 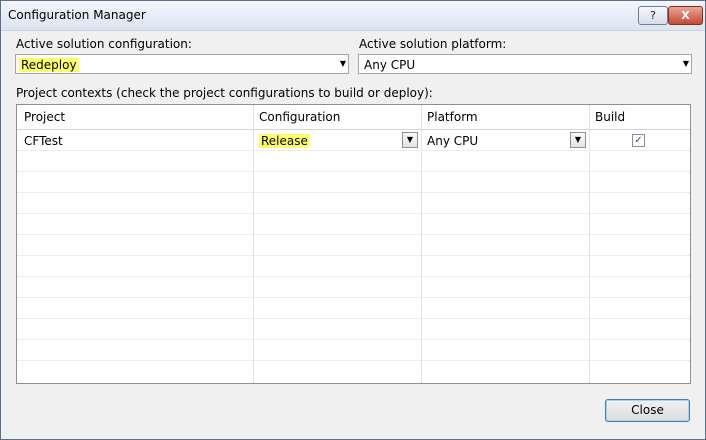 I want to click on solution-platform-value: Any CPU, so click(x=390, y=65).